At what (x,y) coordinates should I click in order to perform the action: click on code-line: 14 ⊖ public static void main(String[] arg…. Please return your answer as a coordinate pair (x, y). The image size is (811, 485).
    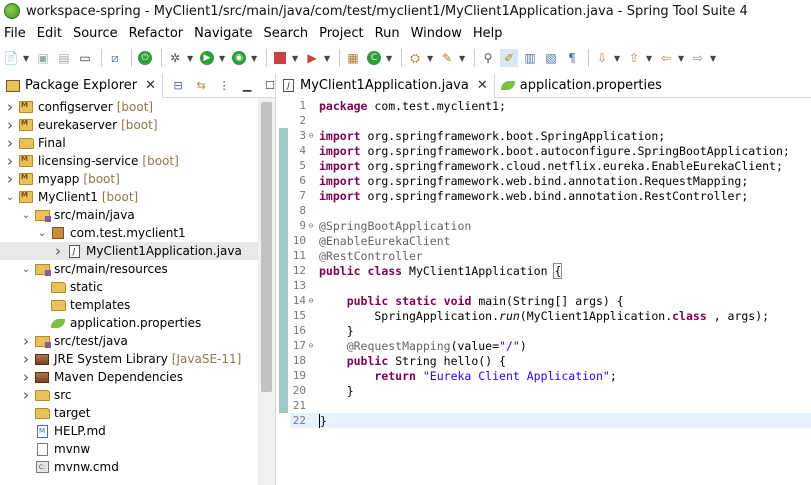
    Looking at the image, I should click on (550, 300).